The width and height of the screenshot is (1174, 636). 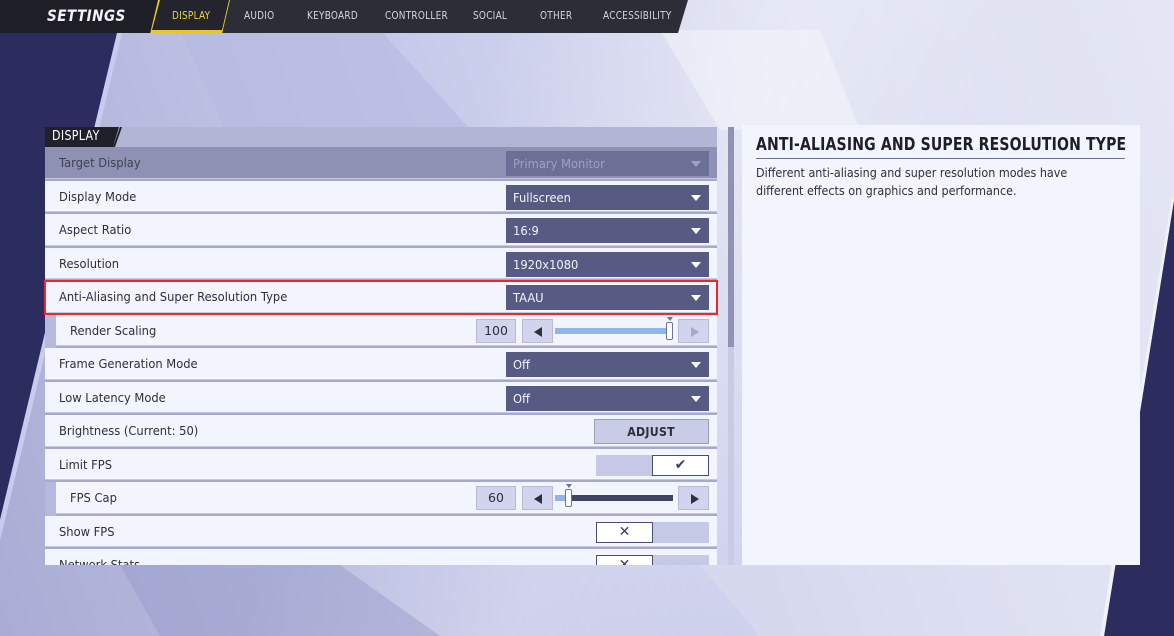 I want to click on setting-row-fps-cap: FPS Cap 60, so click(x=386, y=498).